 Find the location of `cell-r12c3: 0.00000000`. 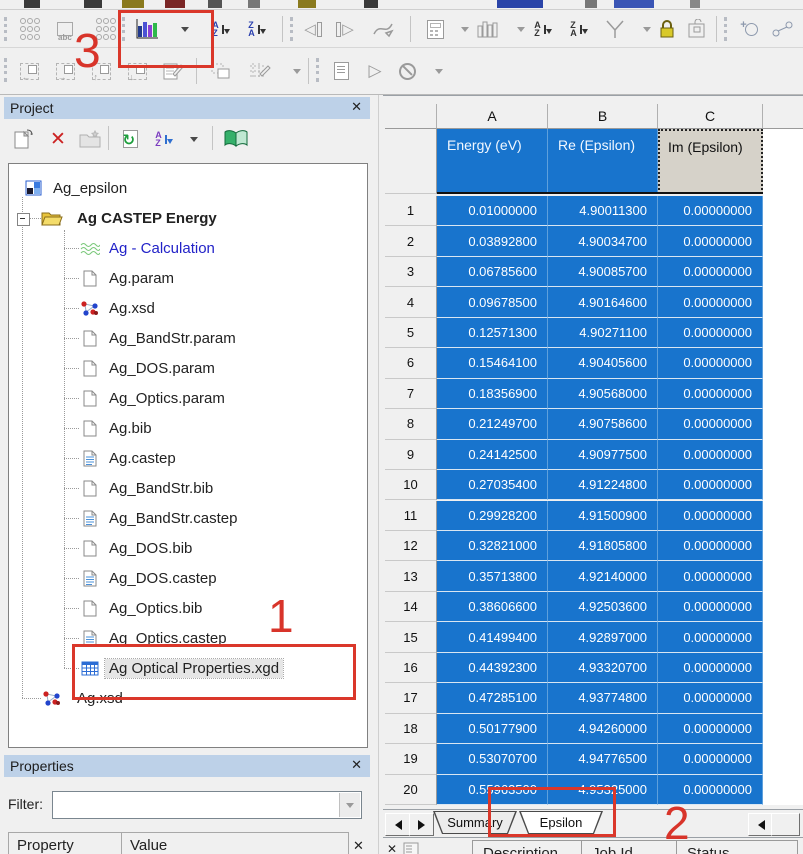

cell-r12c3: 0.00000000 is located at coordinates (710, 546).